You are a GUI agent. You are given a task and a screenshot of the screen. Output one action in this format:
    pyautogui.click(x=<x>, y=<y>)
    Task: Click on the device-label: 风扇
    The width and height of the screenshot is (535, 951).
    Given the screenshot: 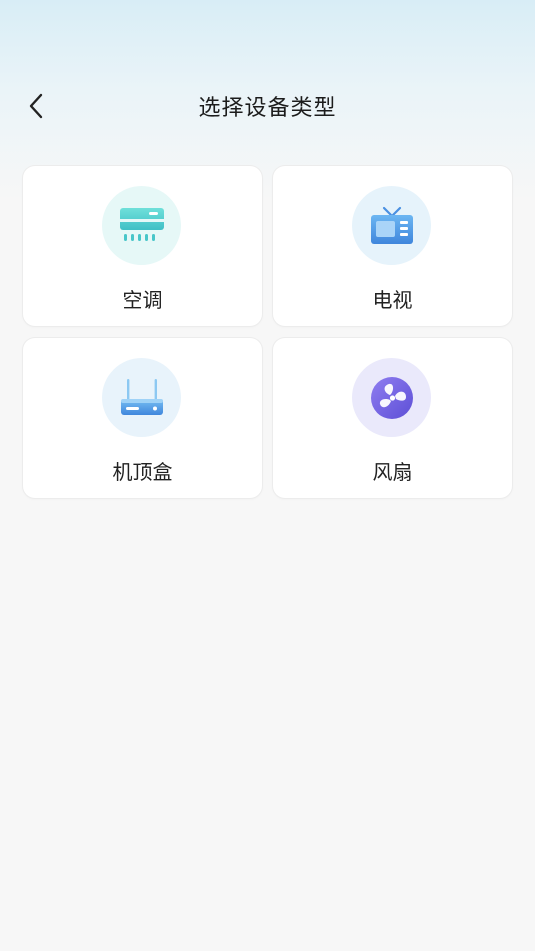 What is the action you would take?
    pyautogui.click(x=392, y=472)
    